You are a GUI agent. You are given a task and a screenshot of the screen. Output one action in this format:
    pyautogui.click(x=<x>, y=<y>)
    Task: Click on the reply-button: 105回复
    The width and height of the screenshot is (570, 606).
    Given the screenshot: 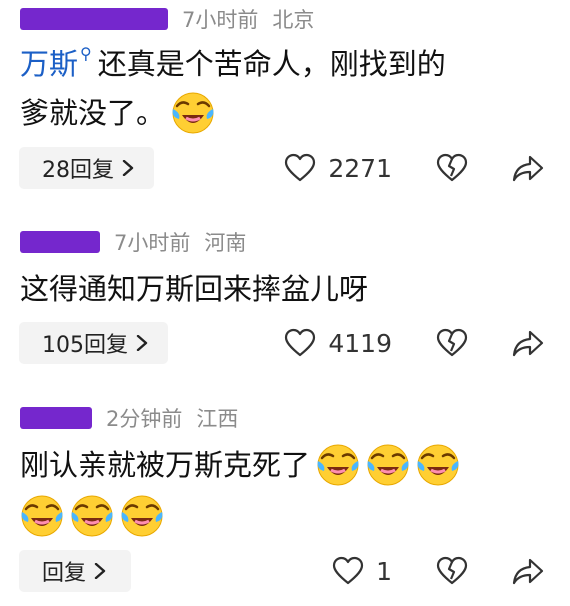 What is the action you would take?
    pyautogui.click(x=93, y=343)
    